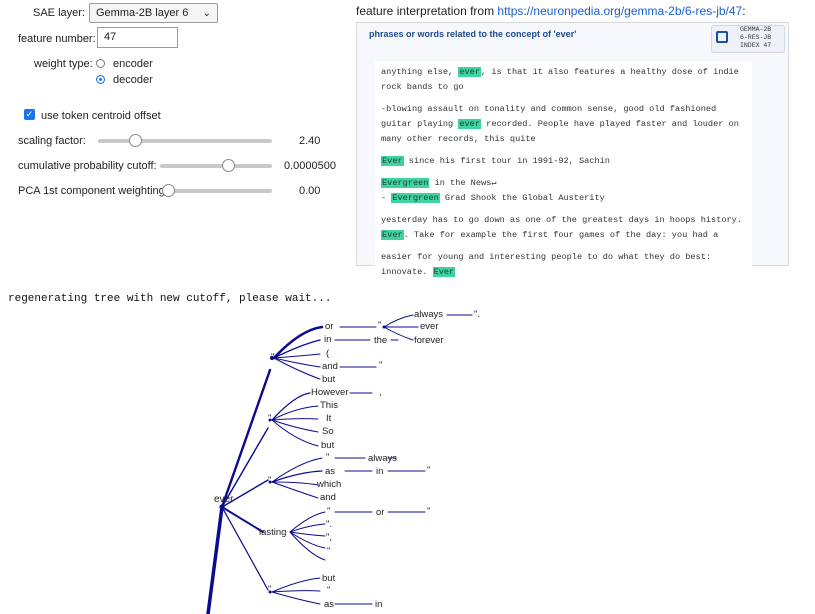 The width and height of the screenshot is (815, 614). I want to click on tree-node: ,, so click(380, 392).